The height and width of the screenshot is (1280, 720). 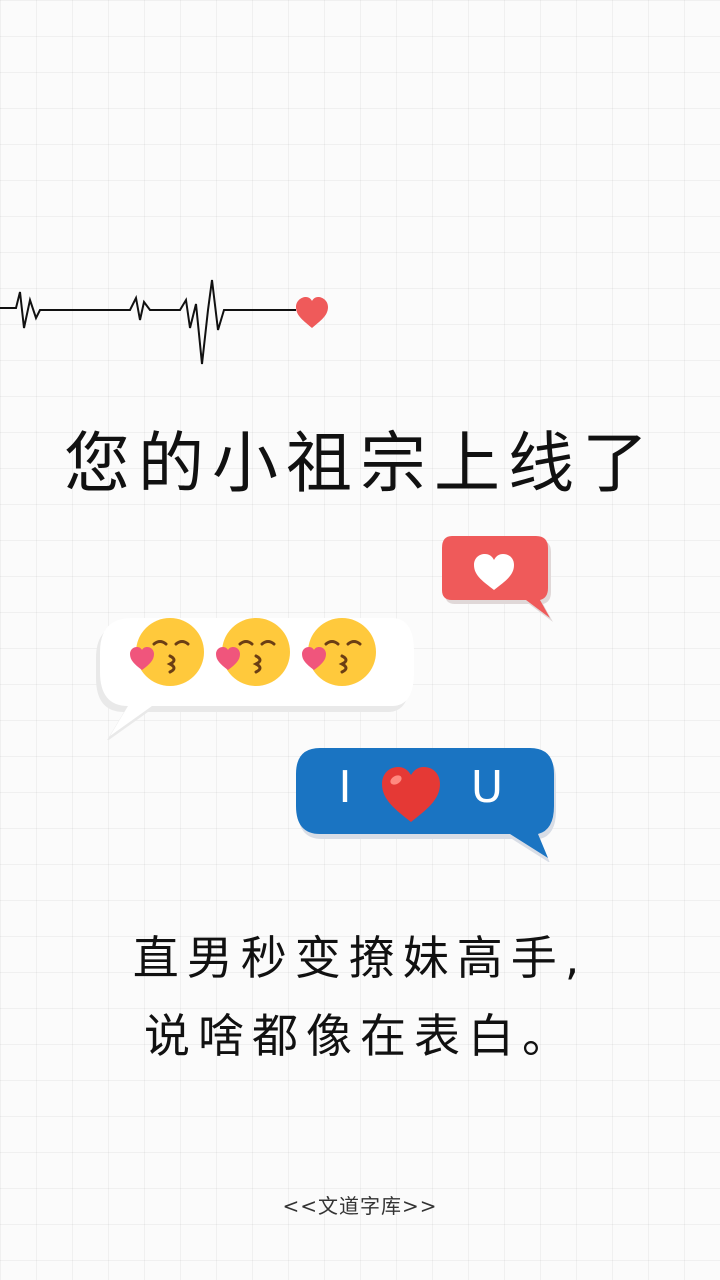 I want to click on iu-letter-u: U, so click(x=487, y=787).